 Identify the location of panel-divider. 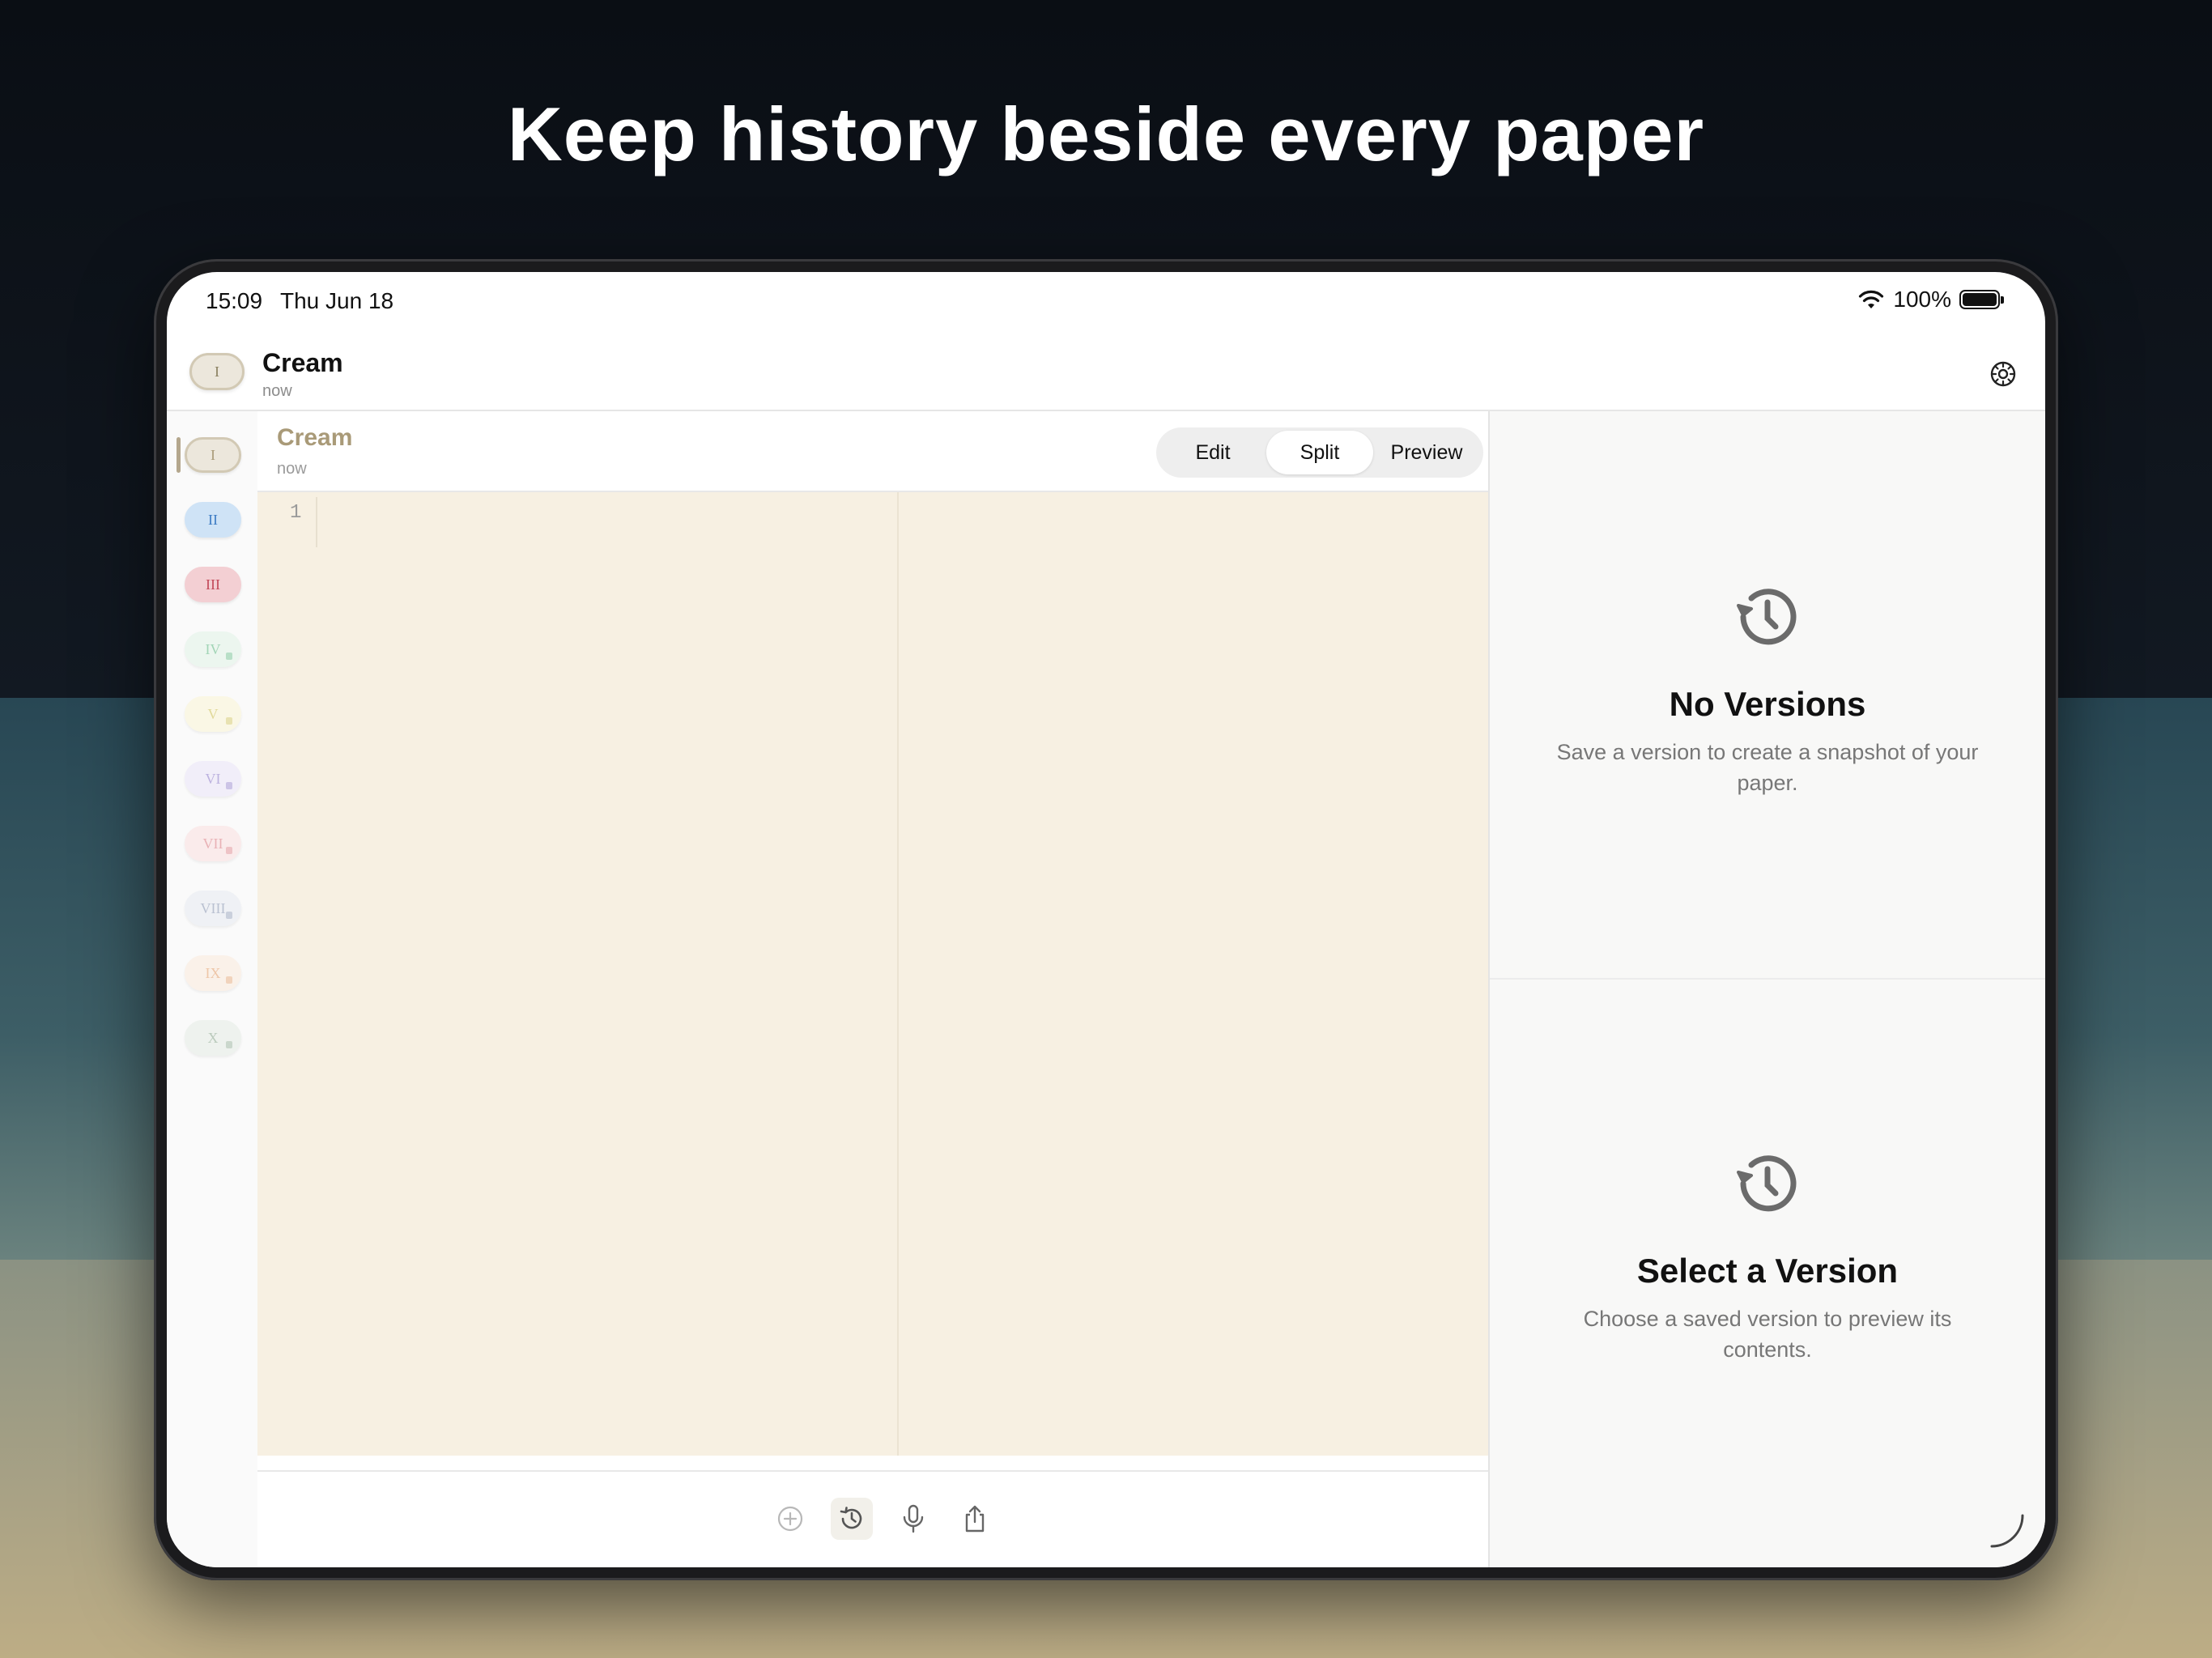
(1767, 979).